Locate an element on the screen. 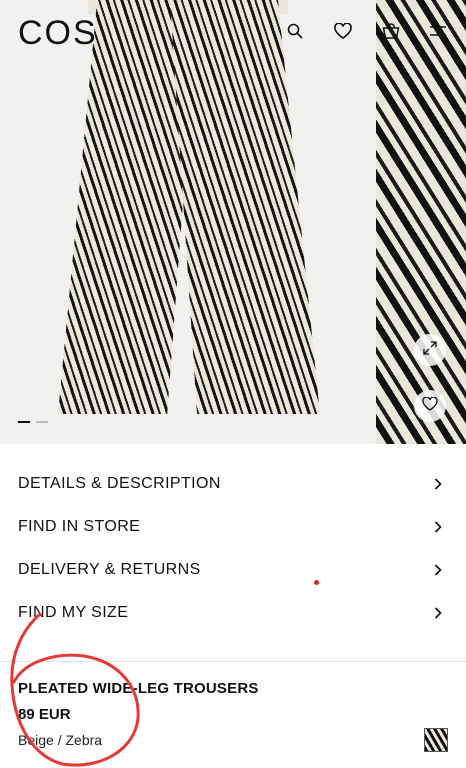  menu-item-label: DETAILS & DESCRIPTION is located at coordinates (119, 483).